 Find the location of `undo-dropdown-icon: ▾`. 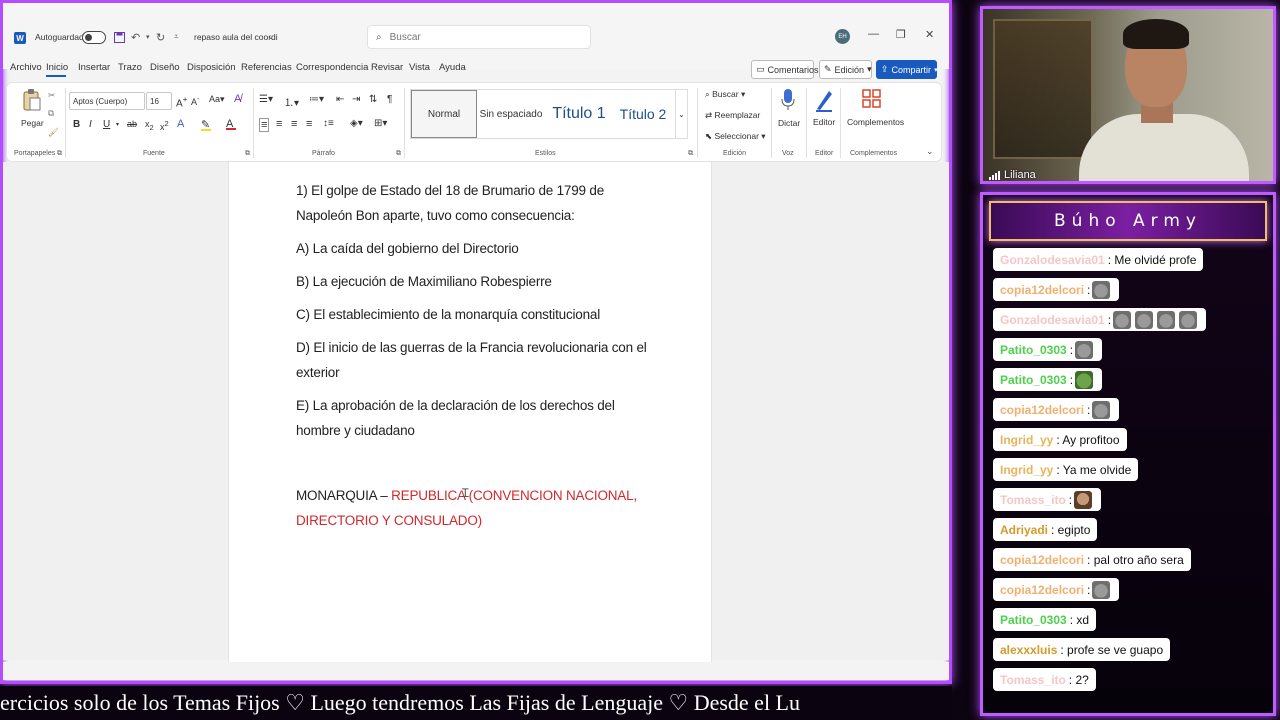

undo-dropdown-icon: ▾ is located at coordinates (148, 37).